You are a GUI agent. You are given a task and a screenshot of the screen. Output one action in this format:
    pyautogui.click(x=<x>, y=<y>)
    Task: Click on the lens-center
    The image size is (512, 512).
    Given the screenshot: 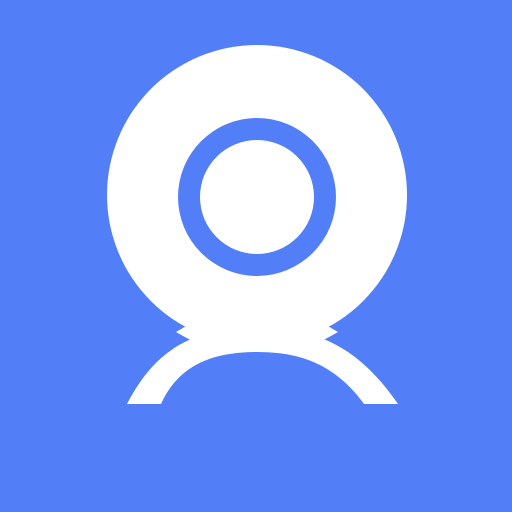 What is the action you would take?
    pyautogui.click(x=257, y=197)
    